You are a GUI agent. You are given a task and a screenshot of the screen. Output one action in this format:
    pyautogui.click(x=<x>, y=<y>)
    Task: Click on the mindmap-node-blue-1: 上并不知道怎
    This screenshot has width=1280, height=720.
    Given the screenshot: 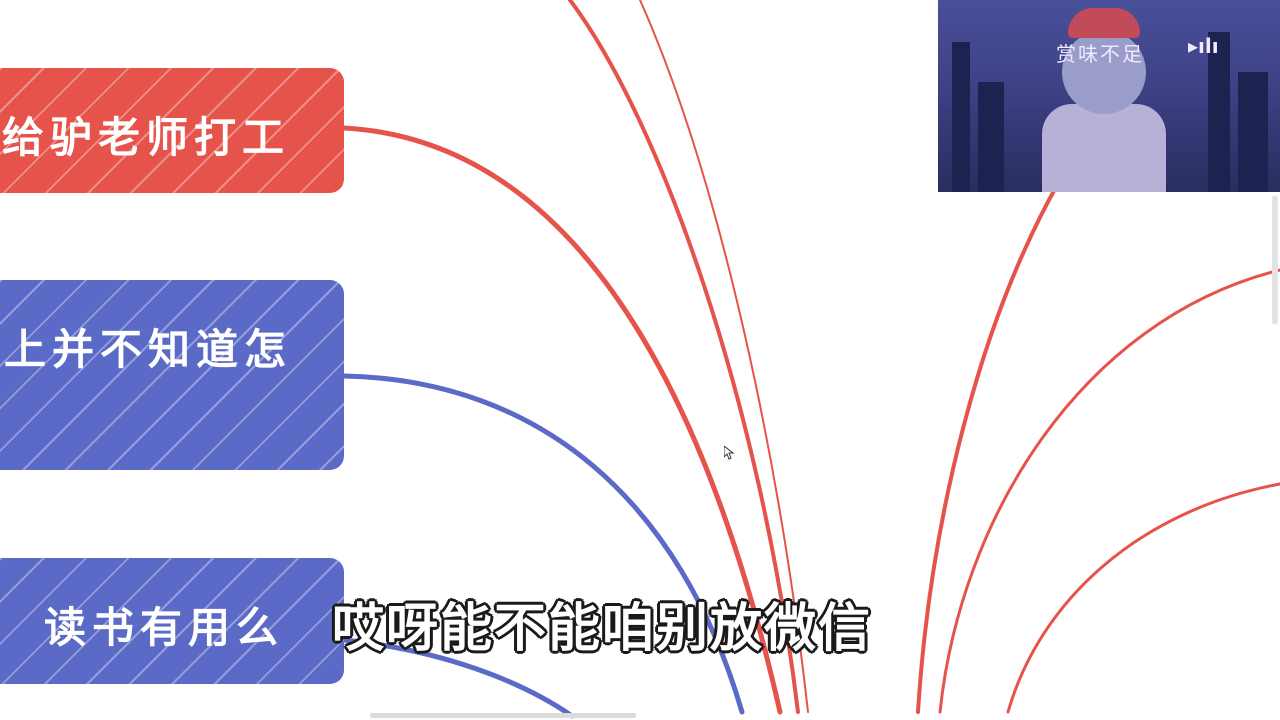 What is the action you would take?
    pyautogui.click(x=172, y=375)
    